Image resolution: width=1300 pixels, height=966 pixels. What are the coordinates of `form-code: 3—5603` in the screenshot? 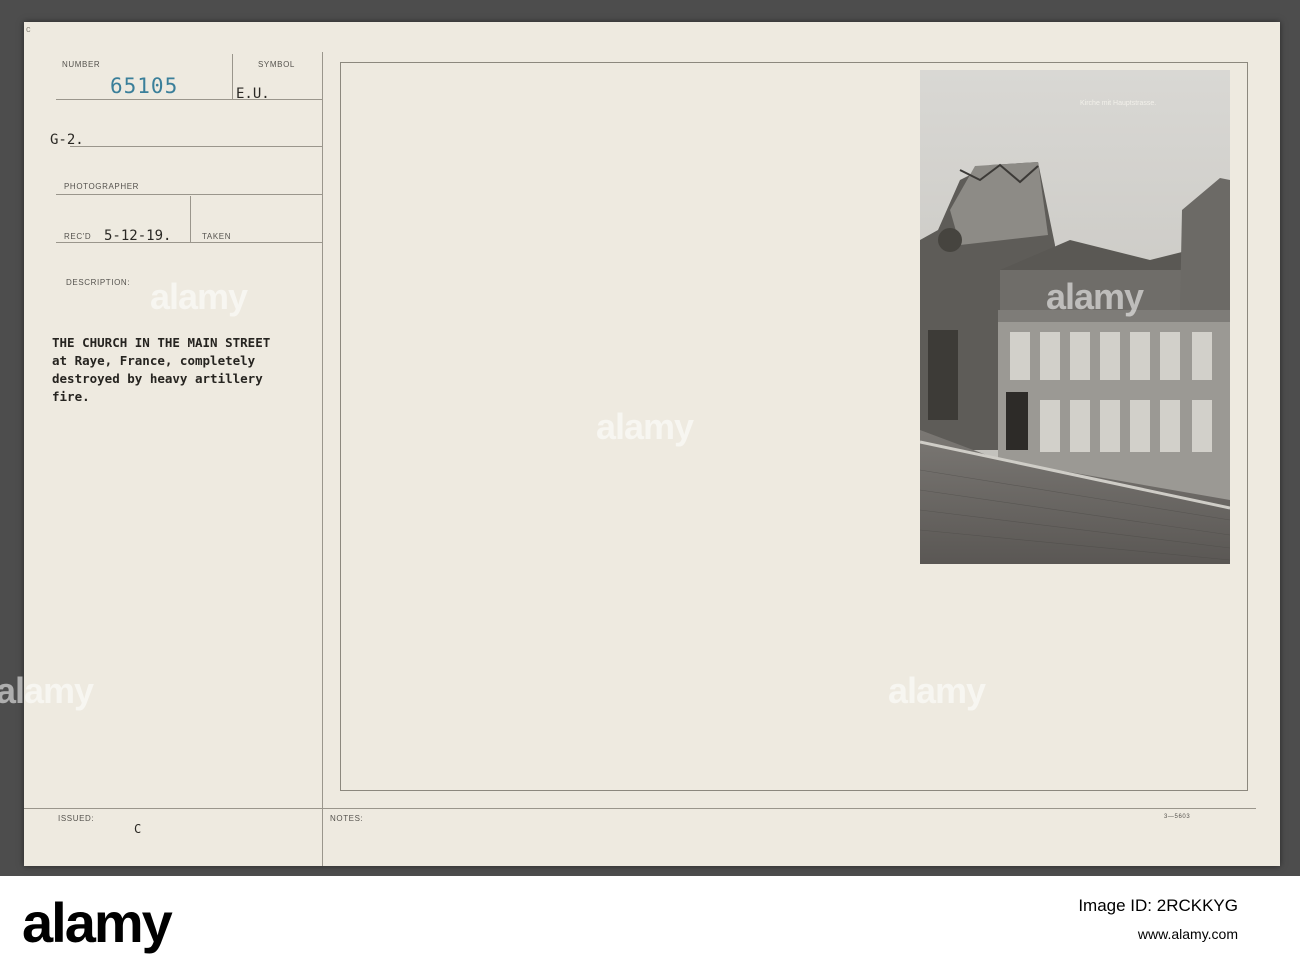 It's located at (1177, 817).